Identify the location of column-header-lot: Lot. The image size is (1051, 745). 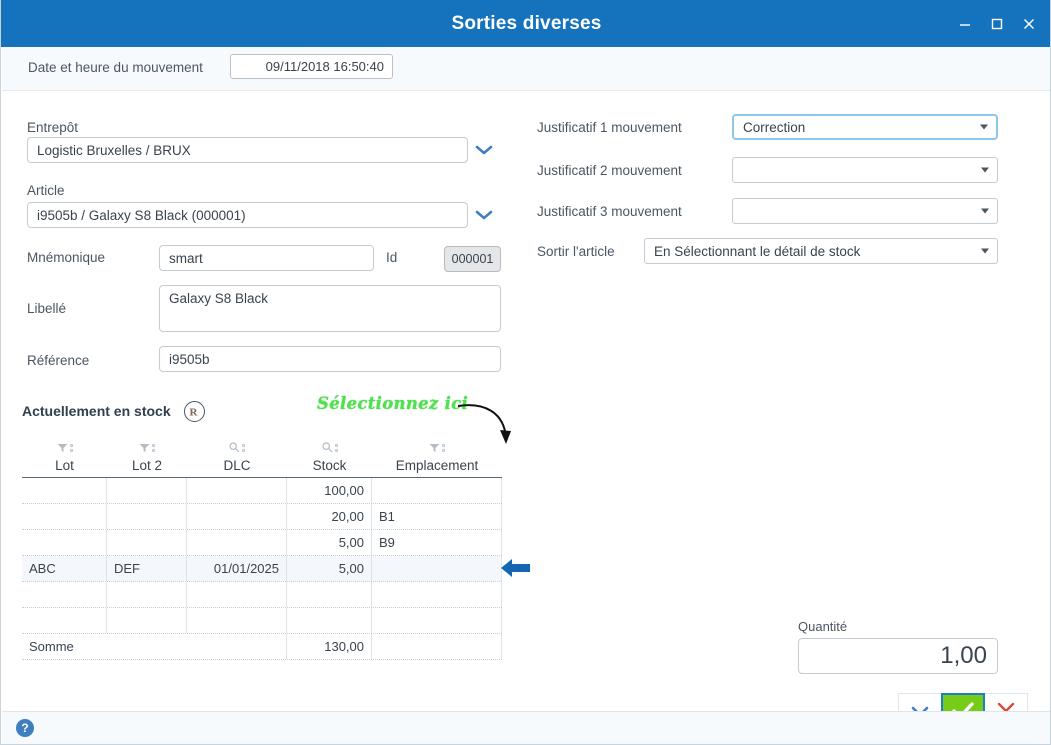
(64, 452).